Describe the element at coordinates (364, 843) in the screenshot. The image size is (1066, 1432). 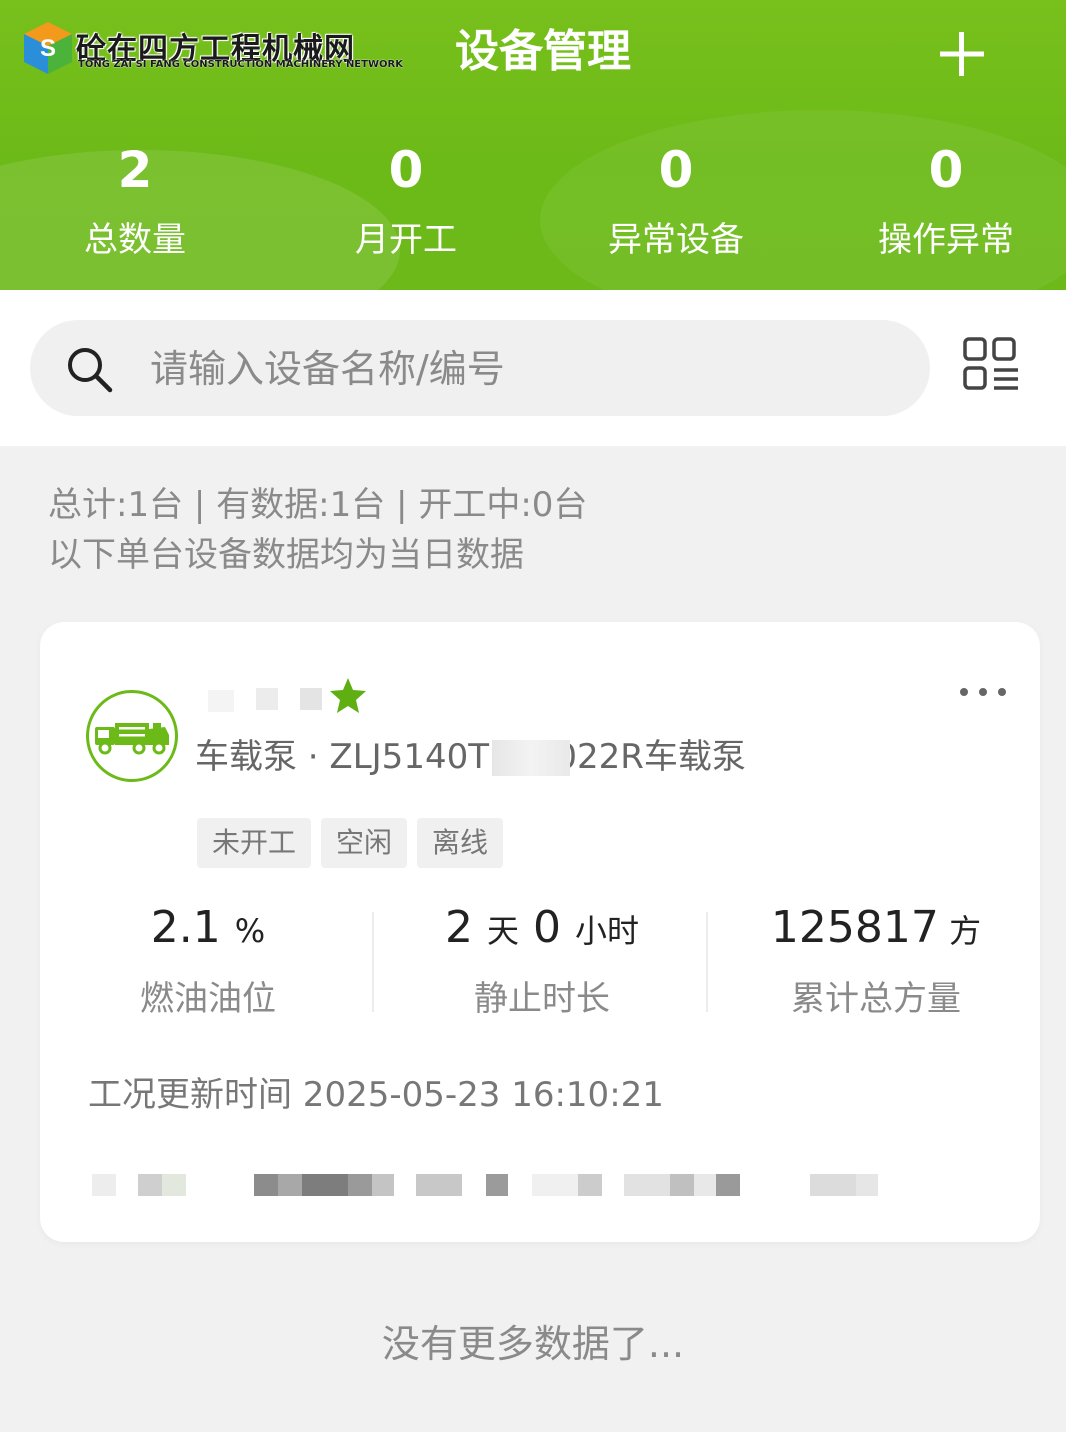
I see `status-tag: 空闲` at that location.